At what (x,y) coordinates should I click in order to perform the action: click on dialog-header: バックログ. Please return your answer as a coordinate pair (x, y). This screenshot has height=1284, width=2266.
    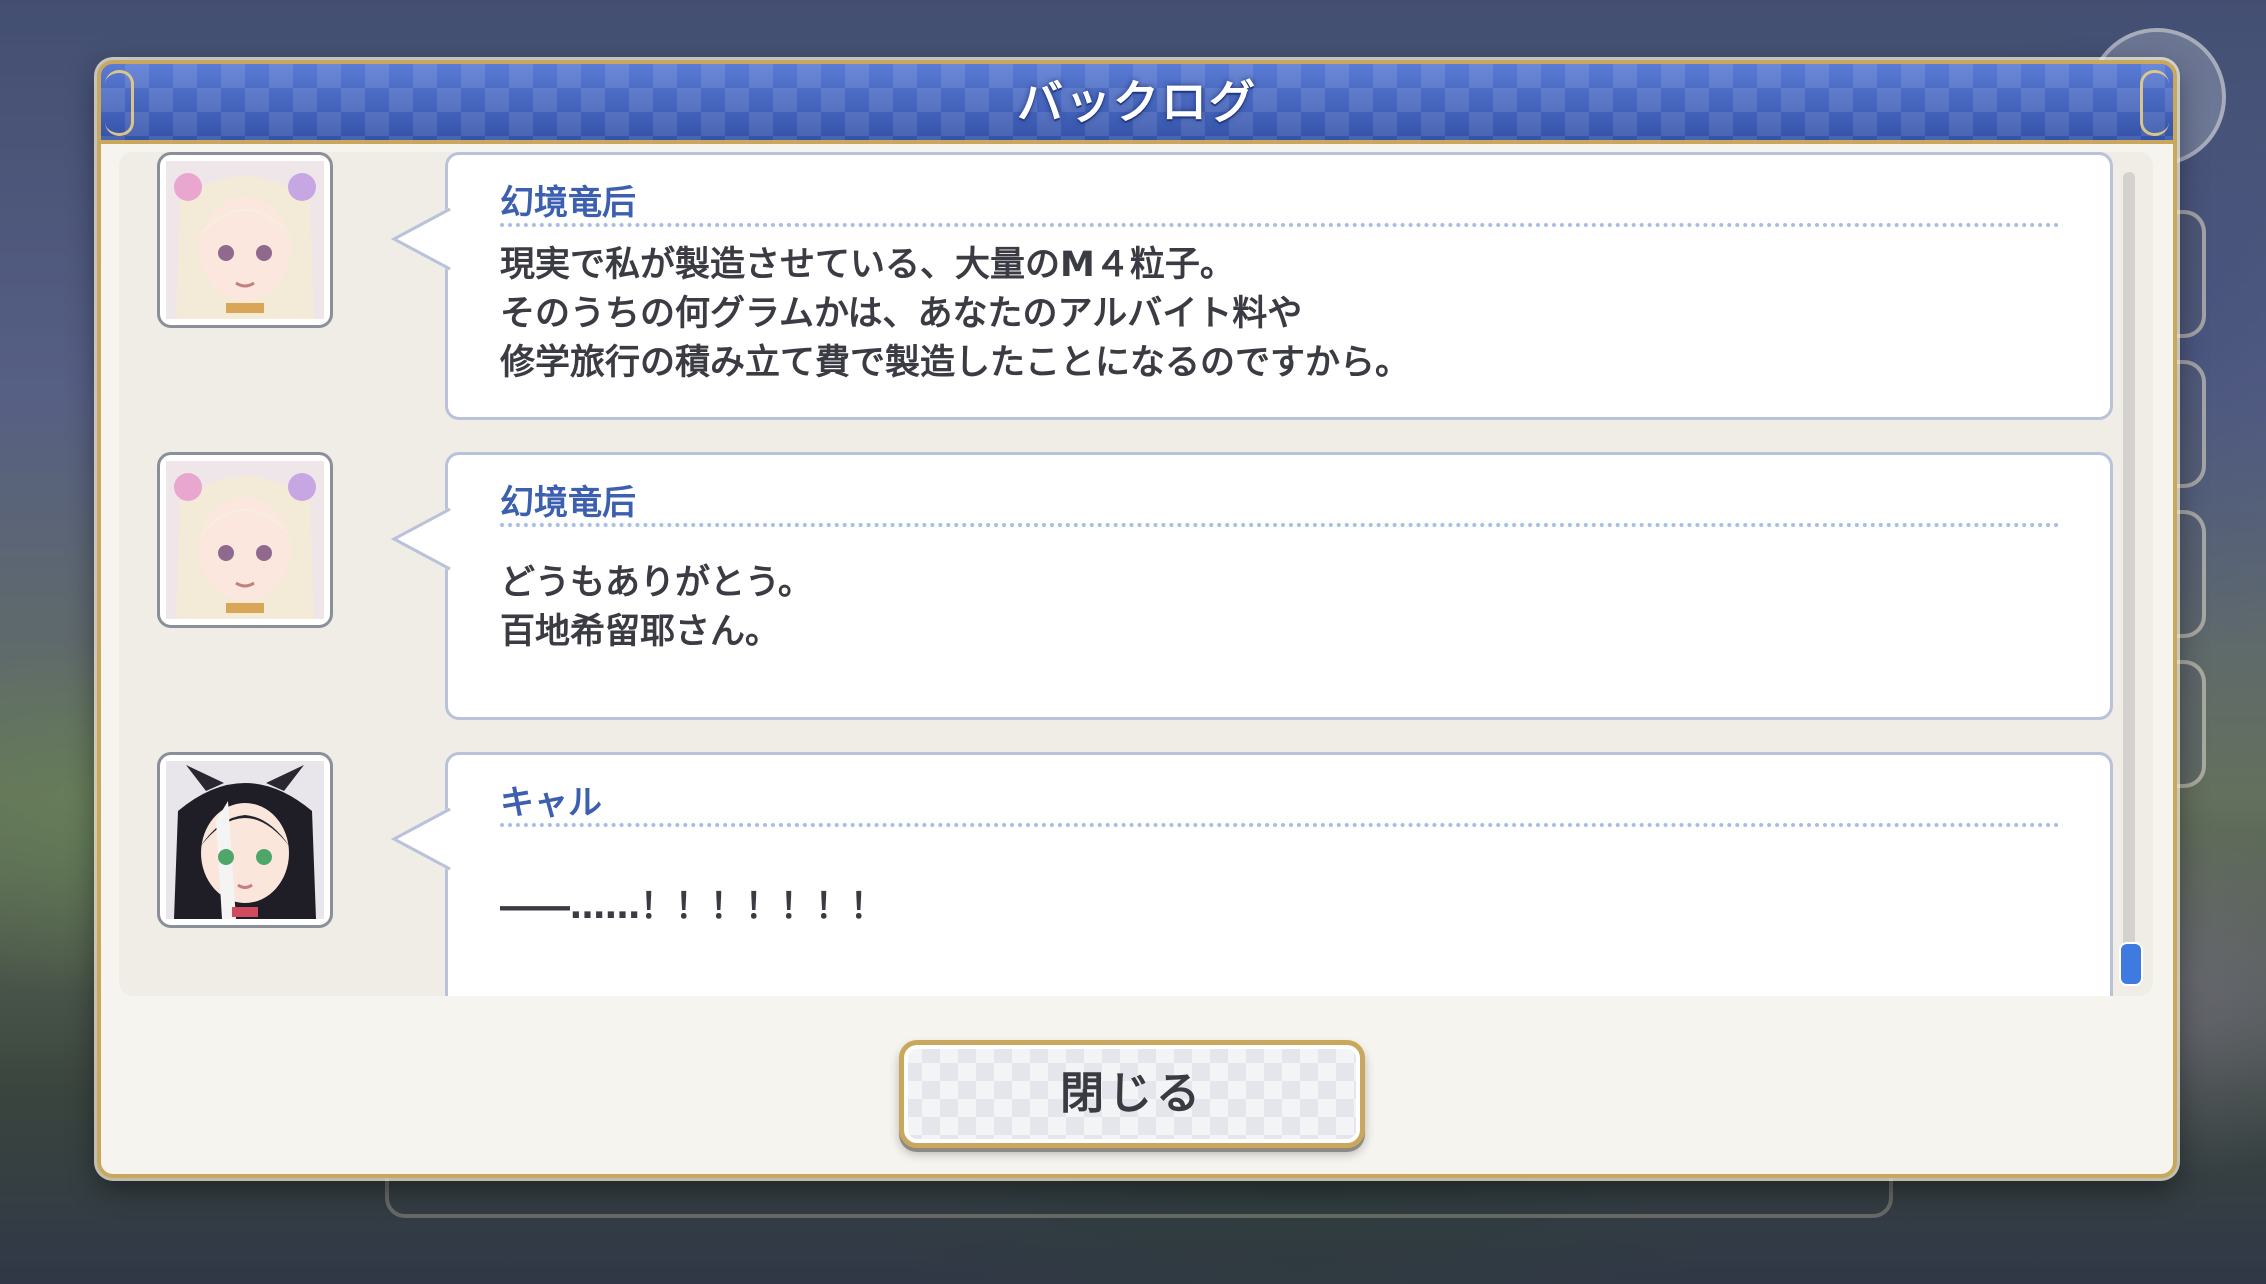
    Looking at the image, I should click on (1137, 104).